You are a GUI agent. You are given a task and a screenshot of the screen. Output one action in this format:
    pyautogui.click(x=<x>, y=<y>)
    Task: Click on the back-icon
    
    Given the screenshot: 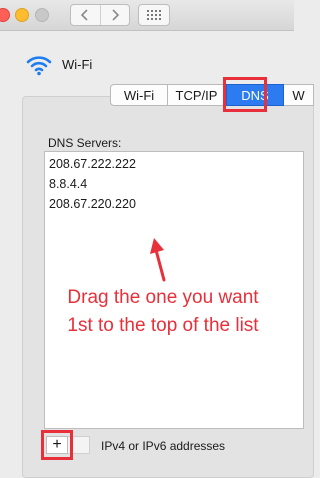 What is the action you would take?
    pyautogui.click(x=84, y=15)
    